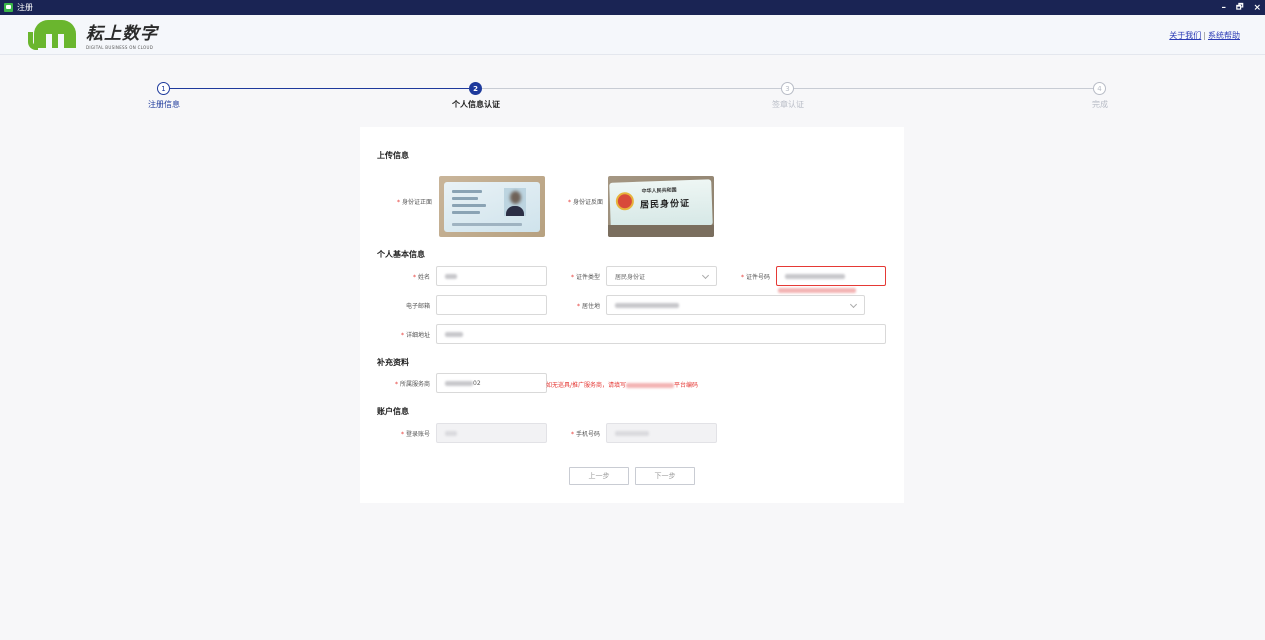 The height and width of the screenshot is (640, 1265). Describe the element at coordinates (8, 7) in the screenshot. I see `app-icon` at that location.